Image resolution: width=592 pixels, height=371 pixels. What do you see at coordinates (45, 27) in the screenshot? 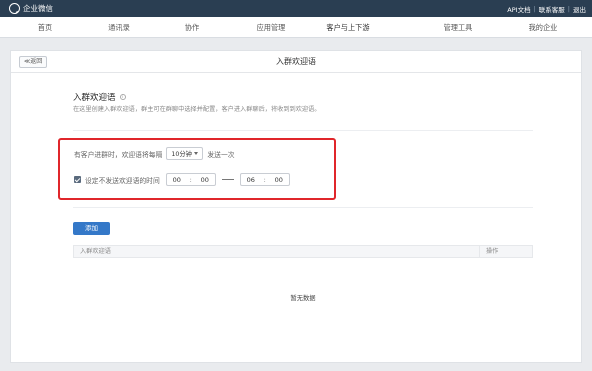
I see `nav-home: 首页` at bounding box center [45, 27].